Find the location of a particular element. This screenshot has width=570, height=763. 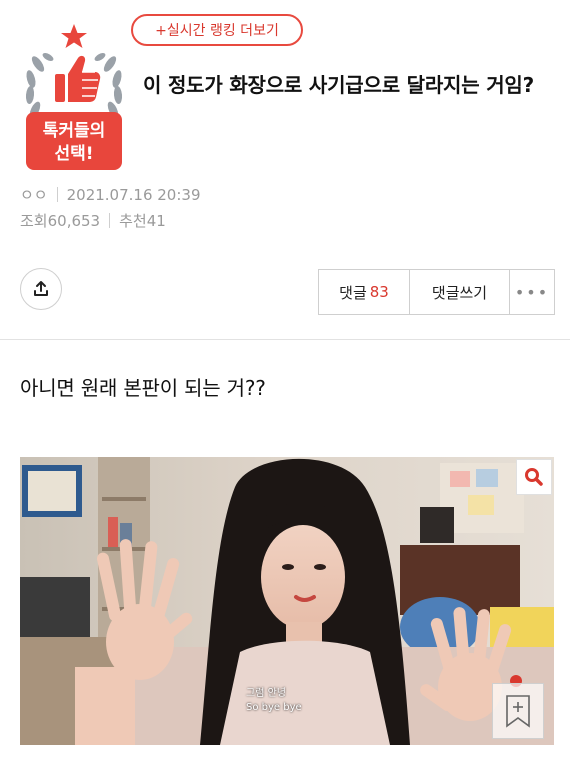

search-icon is located at coordinates (534, 477).